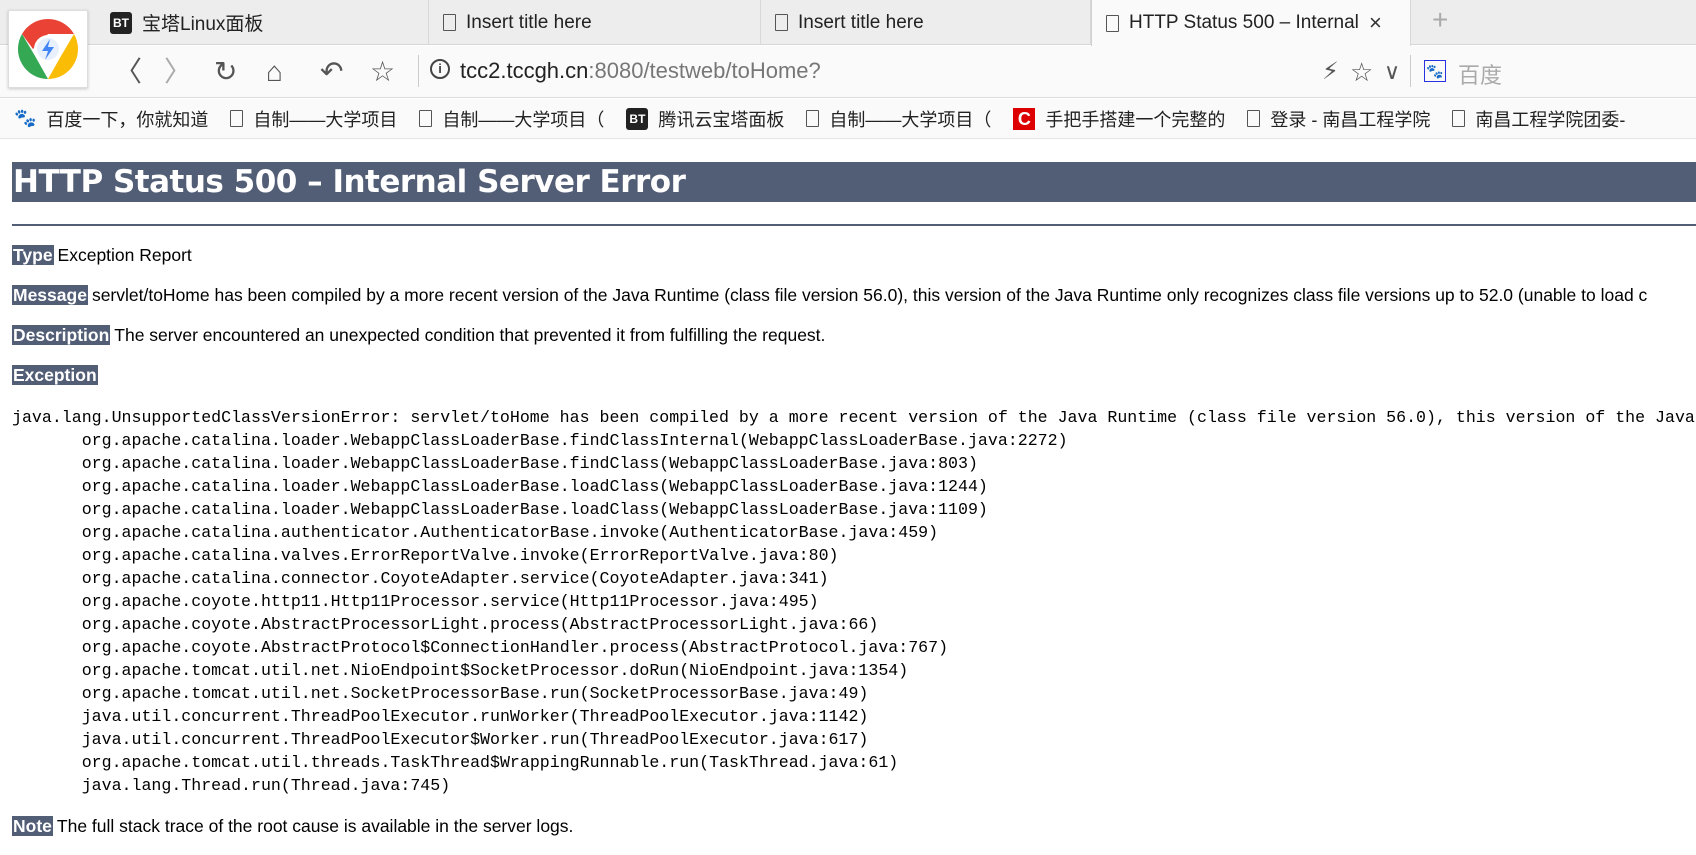 This screenshot has width=1696, height=855. Describe the element at coordinates (1440, 20) in the screenshot. I see `new-tab-button: +` at that location.